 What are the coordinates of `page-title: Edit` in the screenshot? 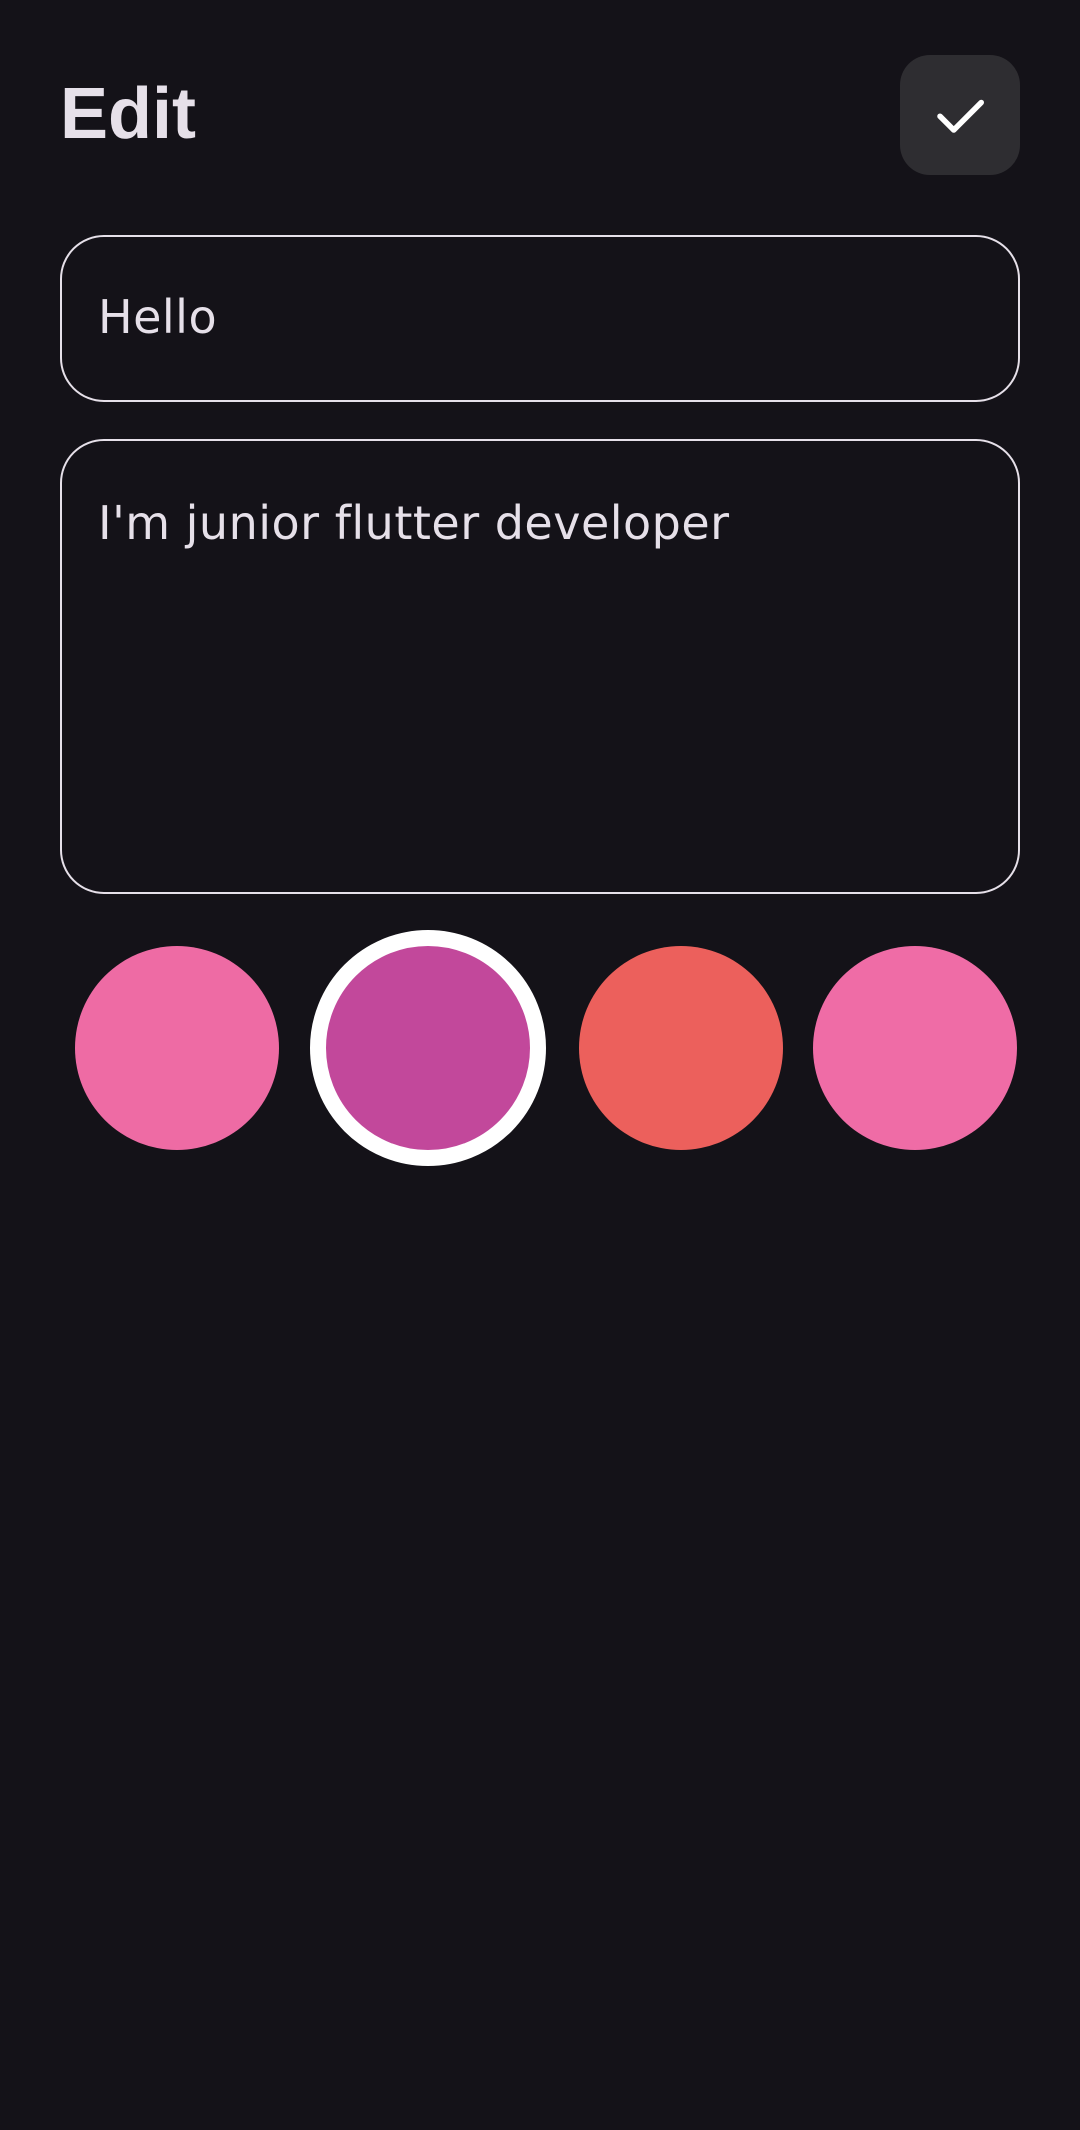 It's located at (128, 114).